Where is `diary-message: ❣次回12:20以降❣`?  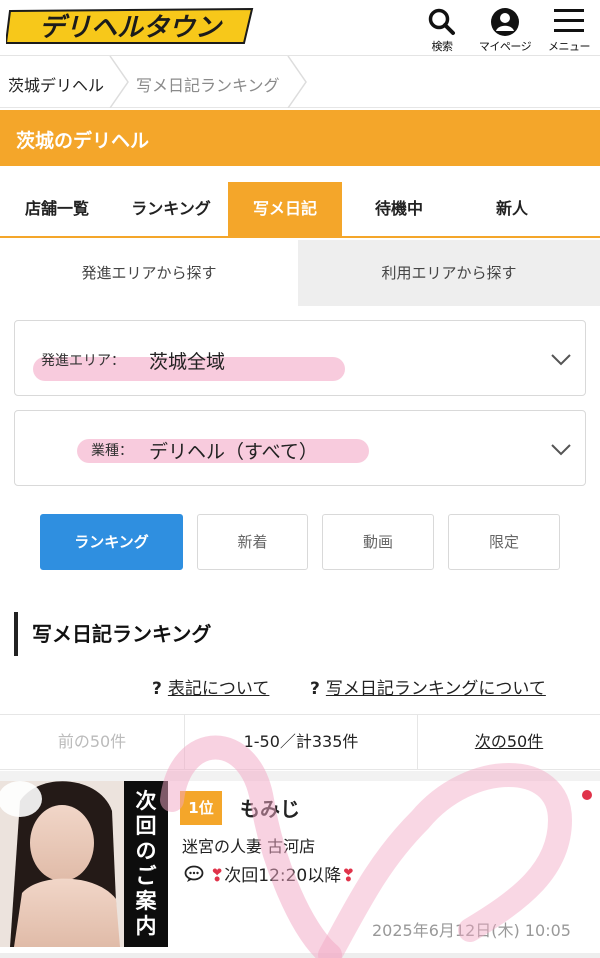
diary-message: ❣次回12:20以降❣ is located at coordinates (270, 874).